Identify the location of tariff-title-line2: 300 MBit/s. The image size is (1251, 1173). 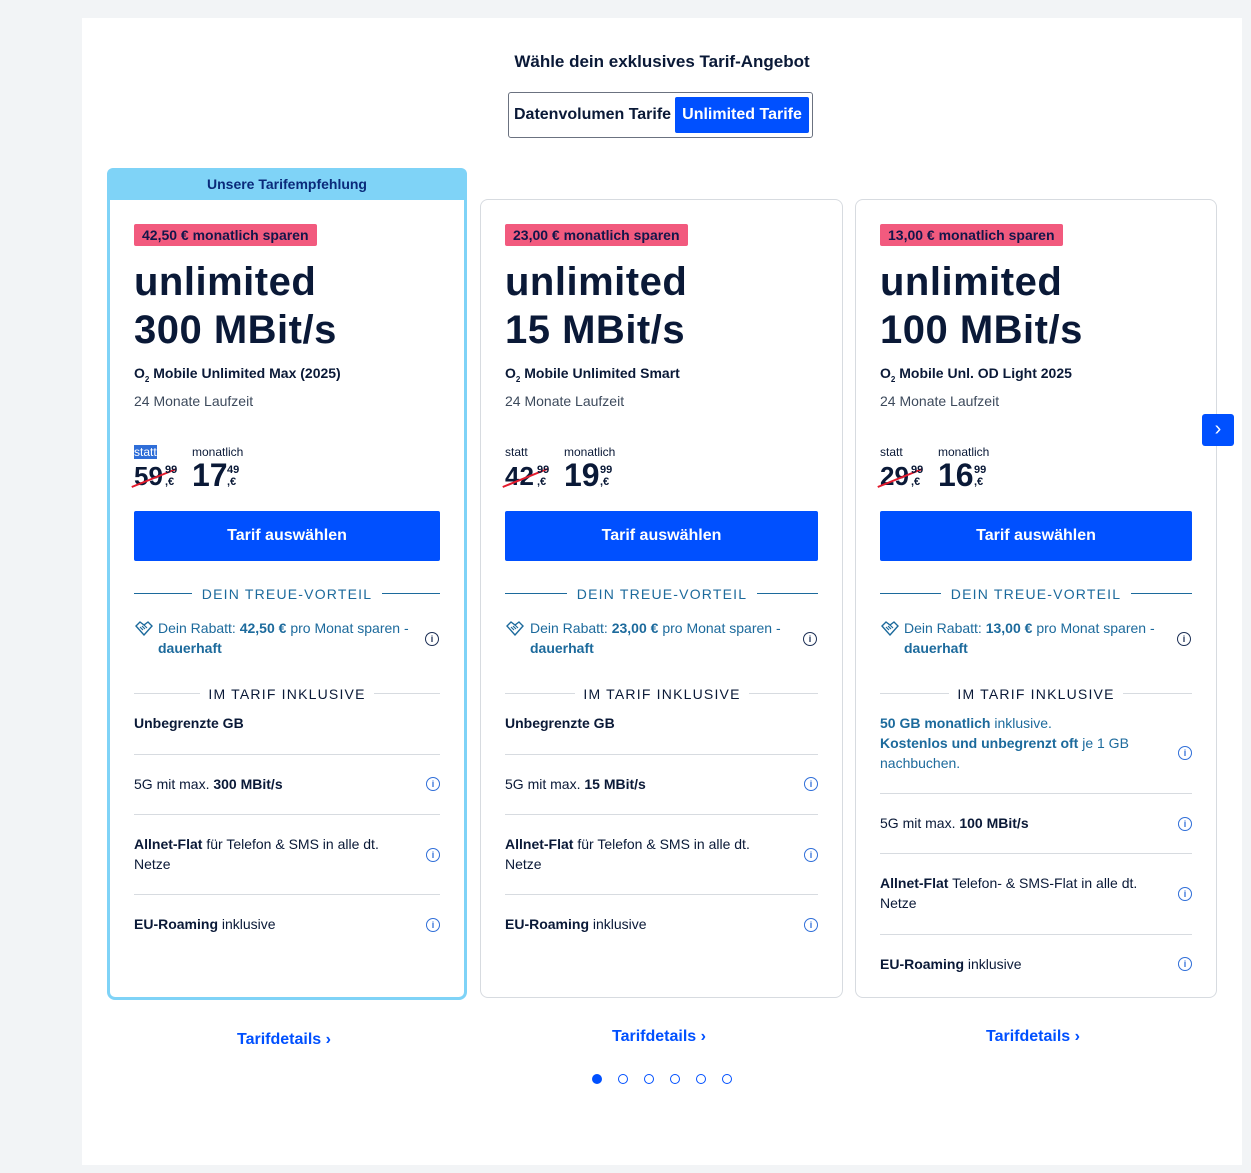
(235, 330).